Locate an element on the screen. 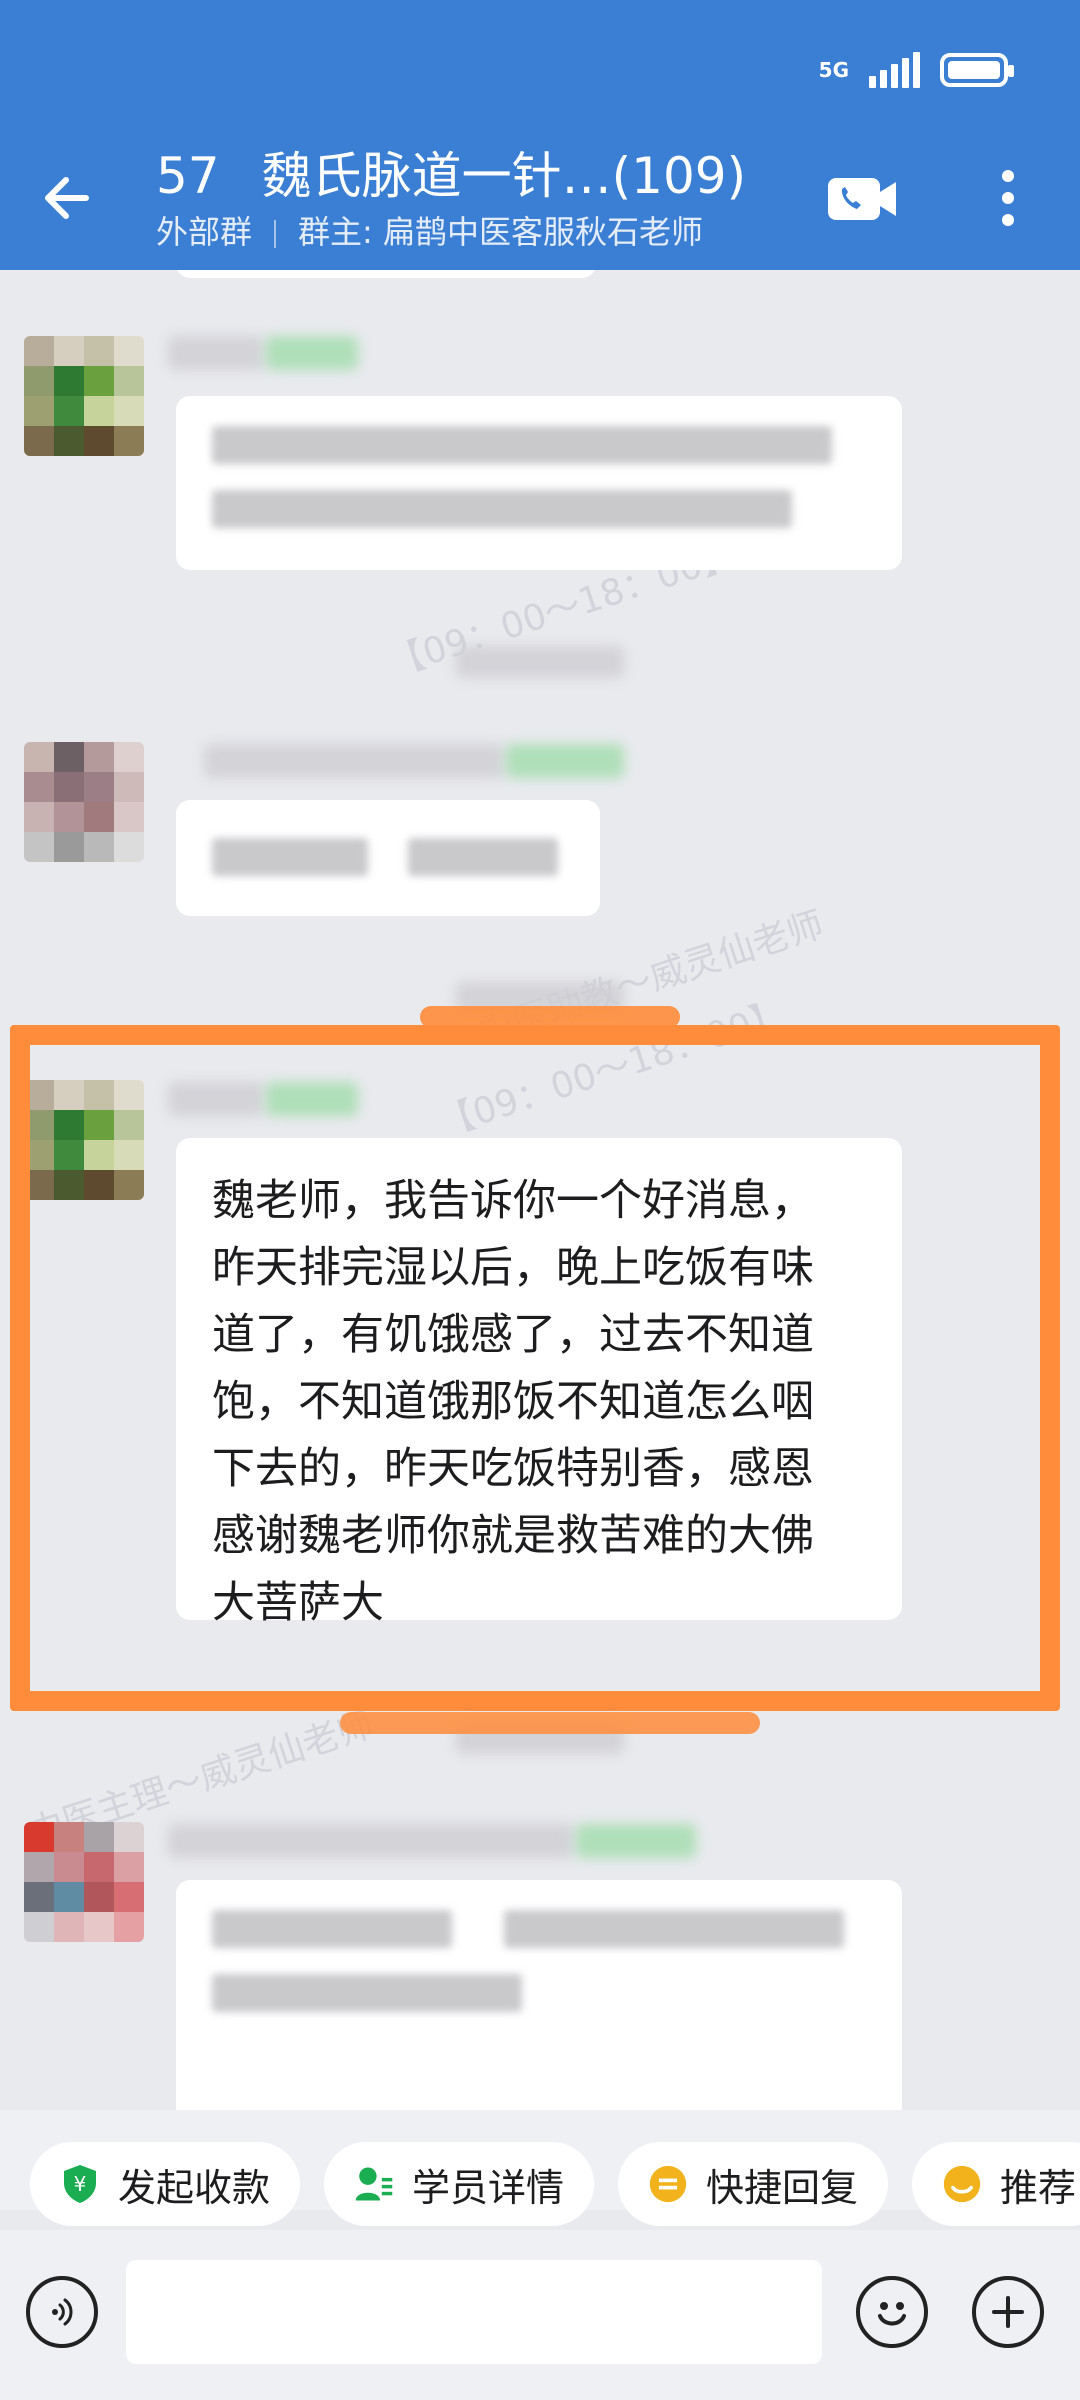 The height and width of the screenshot is (2400, 1080). message-input is located at coordinates (474, 2312).